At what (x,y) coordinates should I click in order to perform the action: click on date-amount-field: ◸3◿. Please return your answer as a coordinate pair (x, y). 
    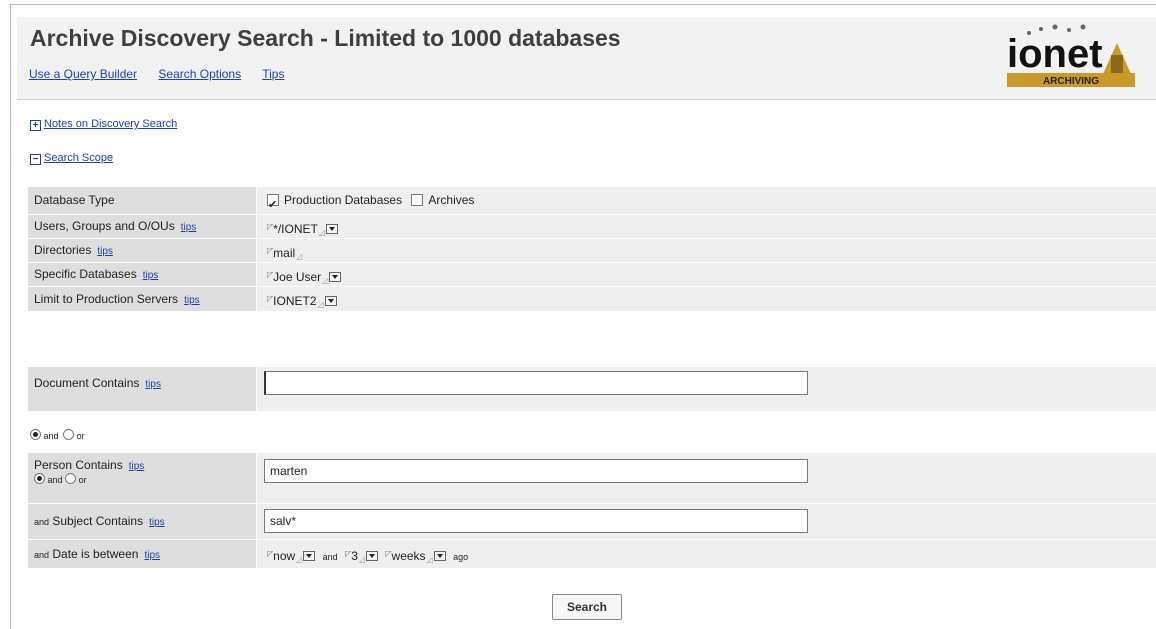
    Looking at the image, I should click on (362, 557).